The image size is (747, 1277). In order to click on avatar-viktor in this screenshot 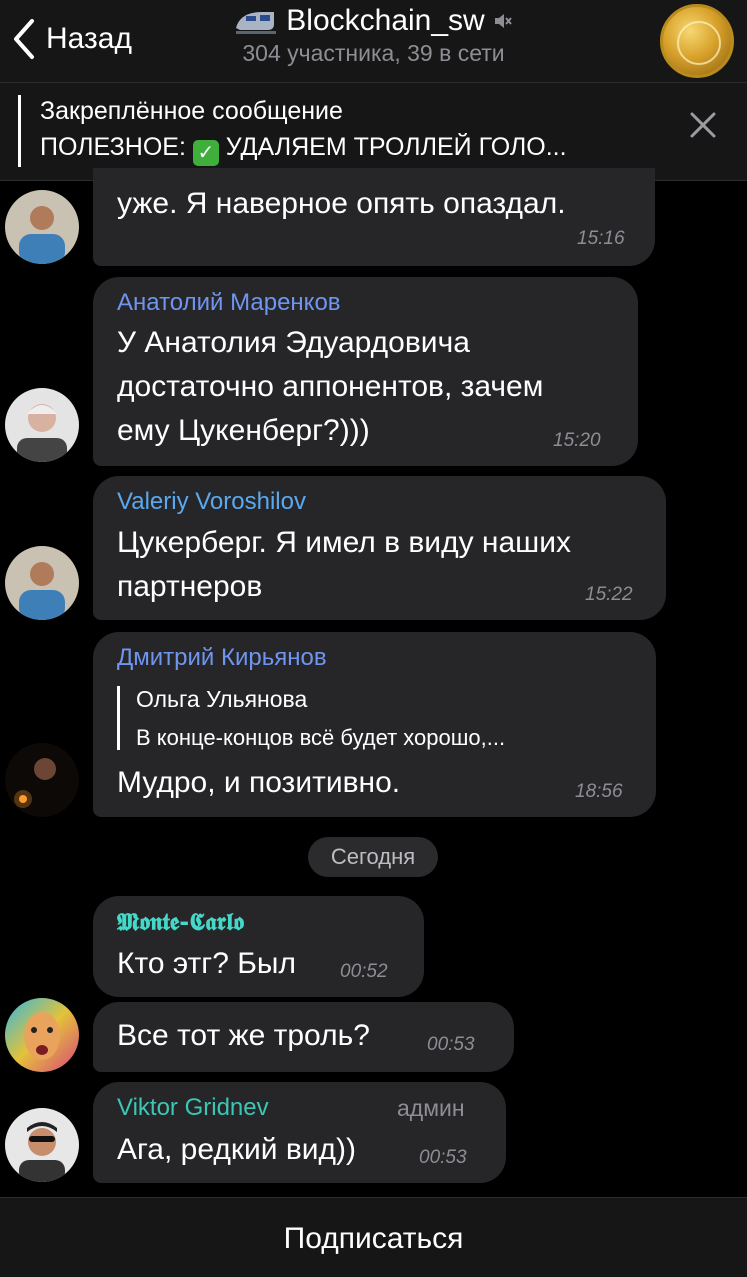, I will do `click(42, 1145)`.